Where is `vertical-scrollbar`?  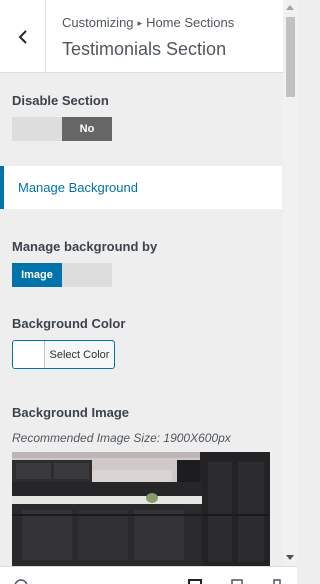
vertical-scrollbar is located at coordinates (290, 283).